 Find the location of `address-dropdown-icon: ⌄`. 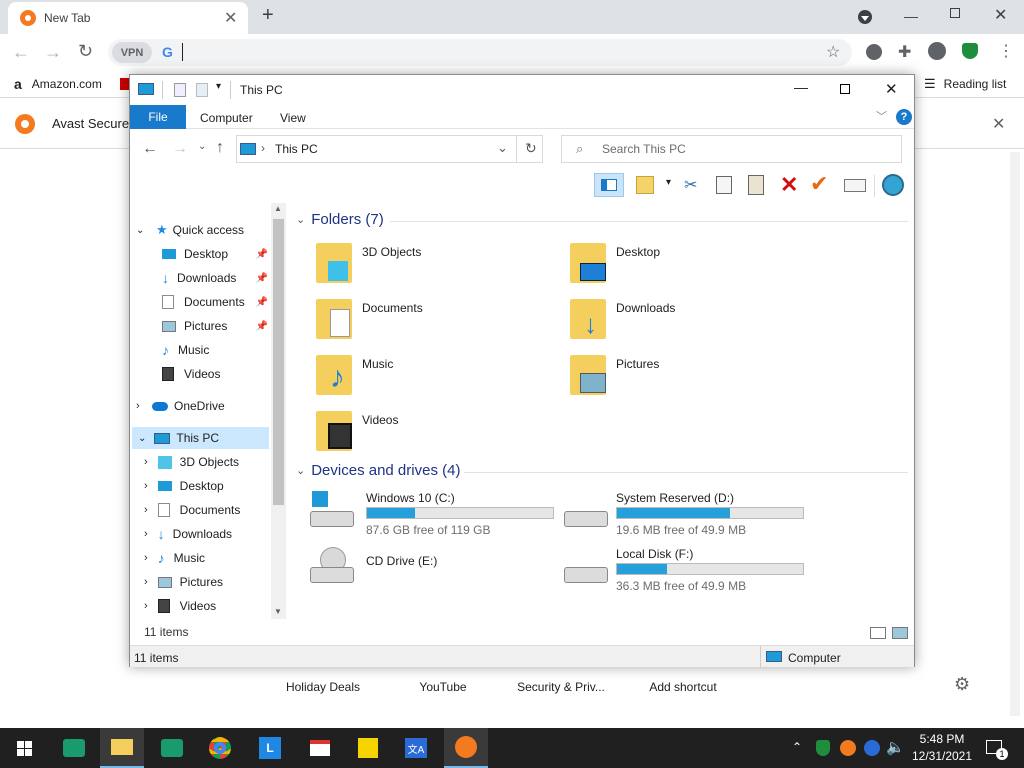

address-dropdown-icon: ⌄ is located at coordinates (502, 148).